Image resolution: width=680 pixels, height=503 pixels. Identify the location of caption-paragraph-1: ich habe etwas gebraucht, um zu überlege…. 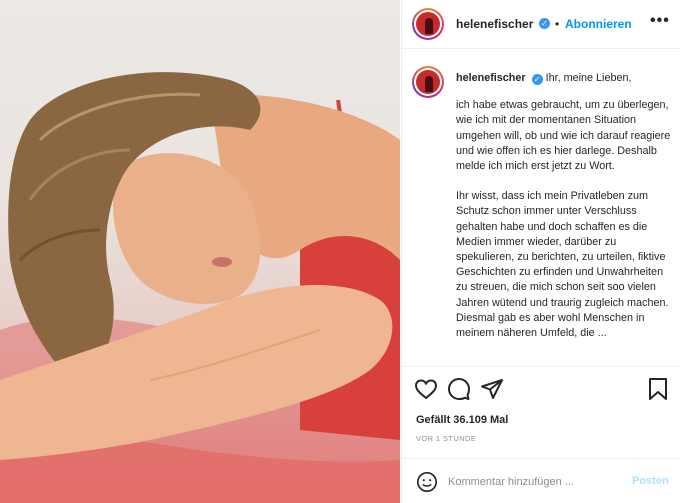
(563, 136).